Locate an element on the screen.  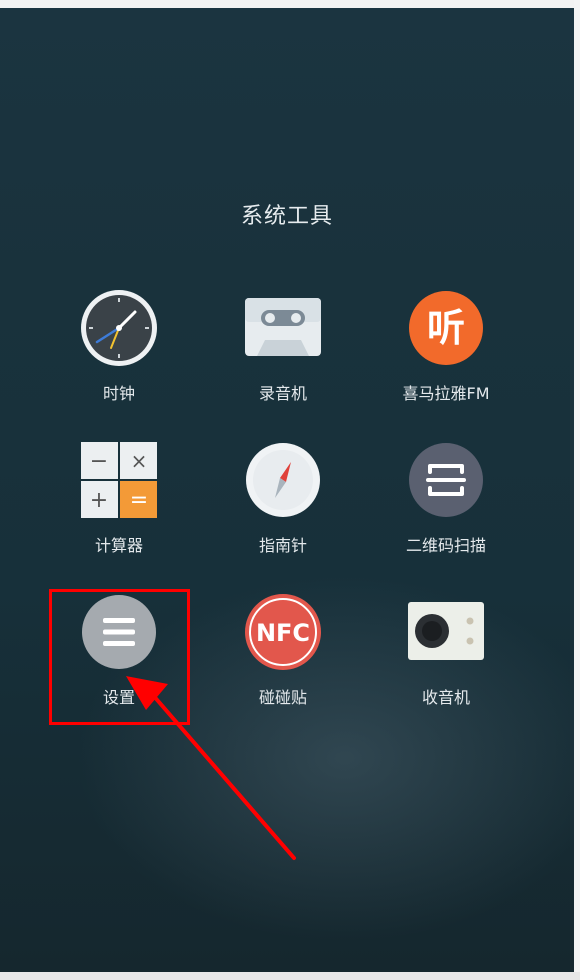
nfc-icon-text: NFC is located at coordinates (283, 633).